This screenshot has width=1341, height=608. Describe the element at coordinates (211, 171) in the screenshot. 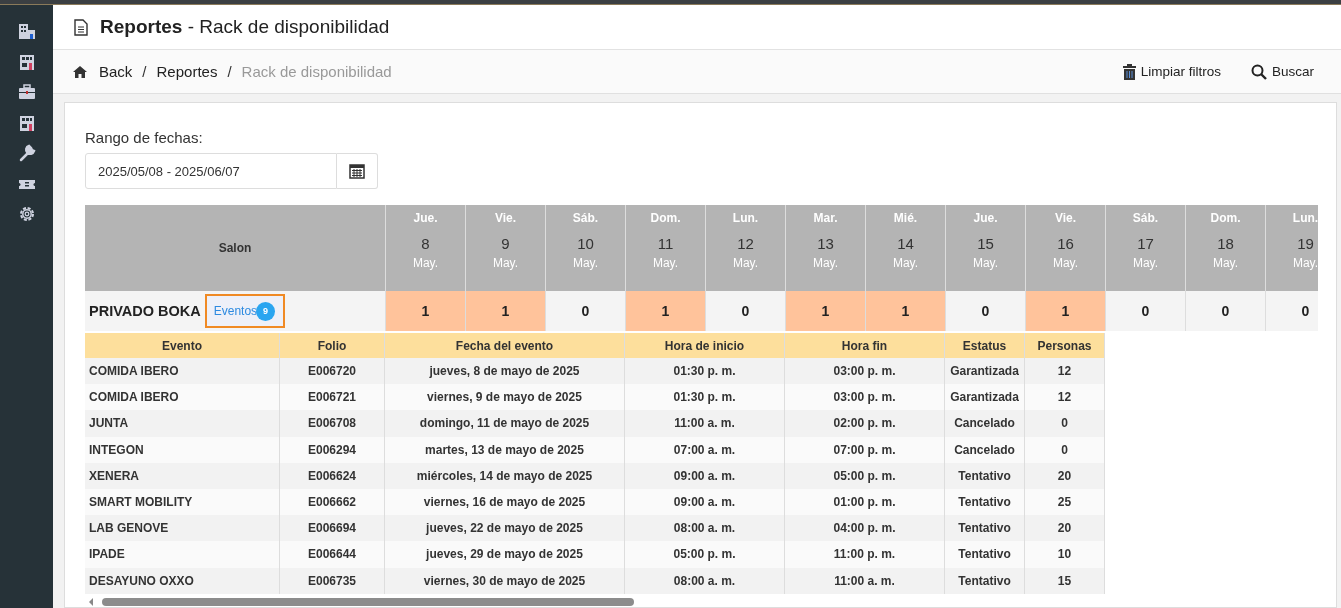

I see `date-range-field: 2025/05/08 - 2025/06/07` at that location.